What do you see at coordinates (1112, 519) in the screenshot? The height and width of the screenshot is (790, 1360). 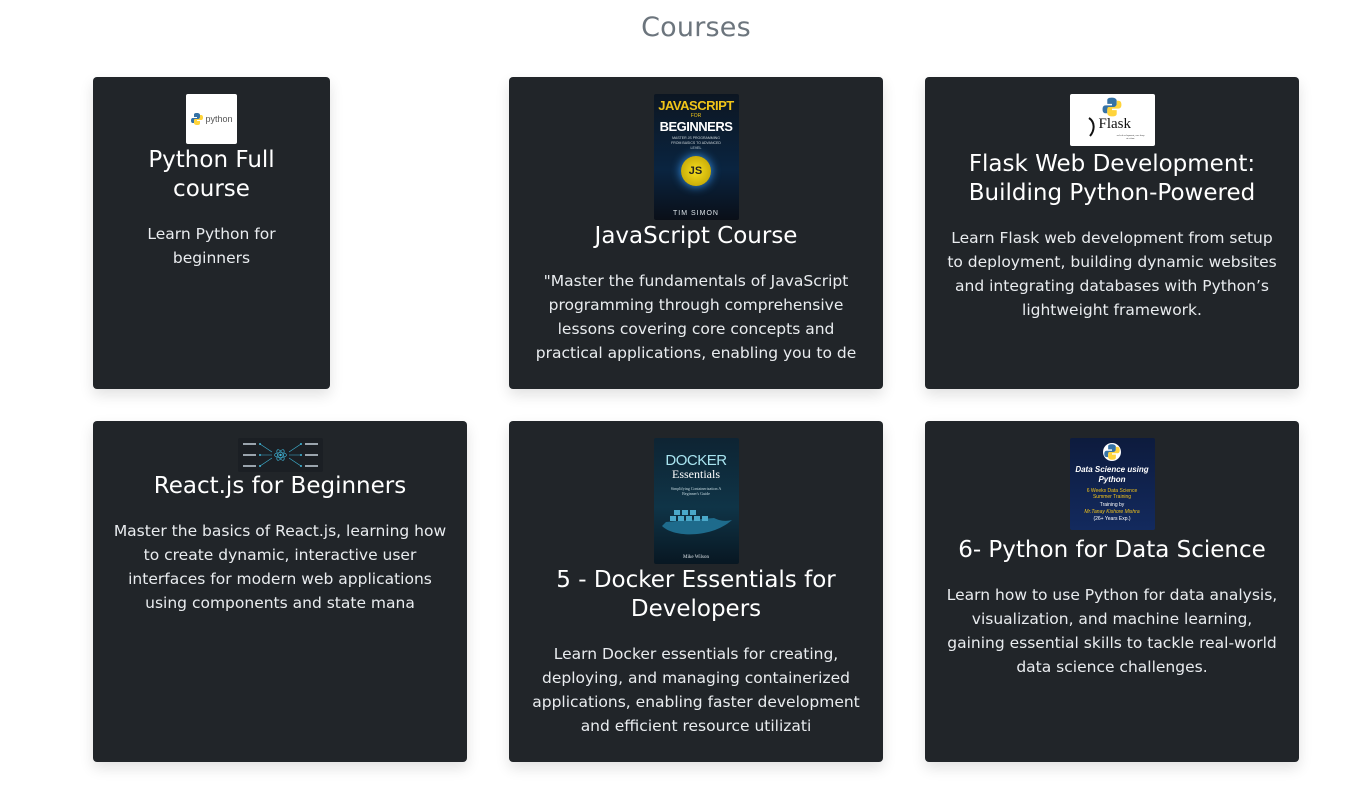 I see `poster-experience: (26+ Years Exp.)` at bounding box center [1112, 519].